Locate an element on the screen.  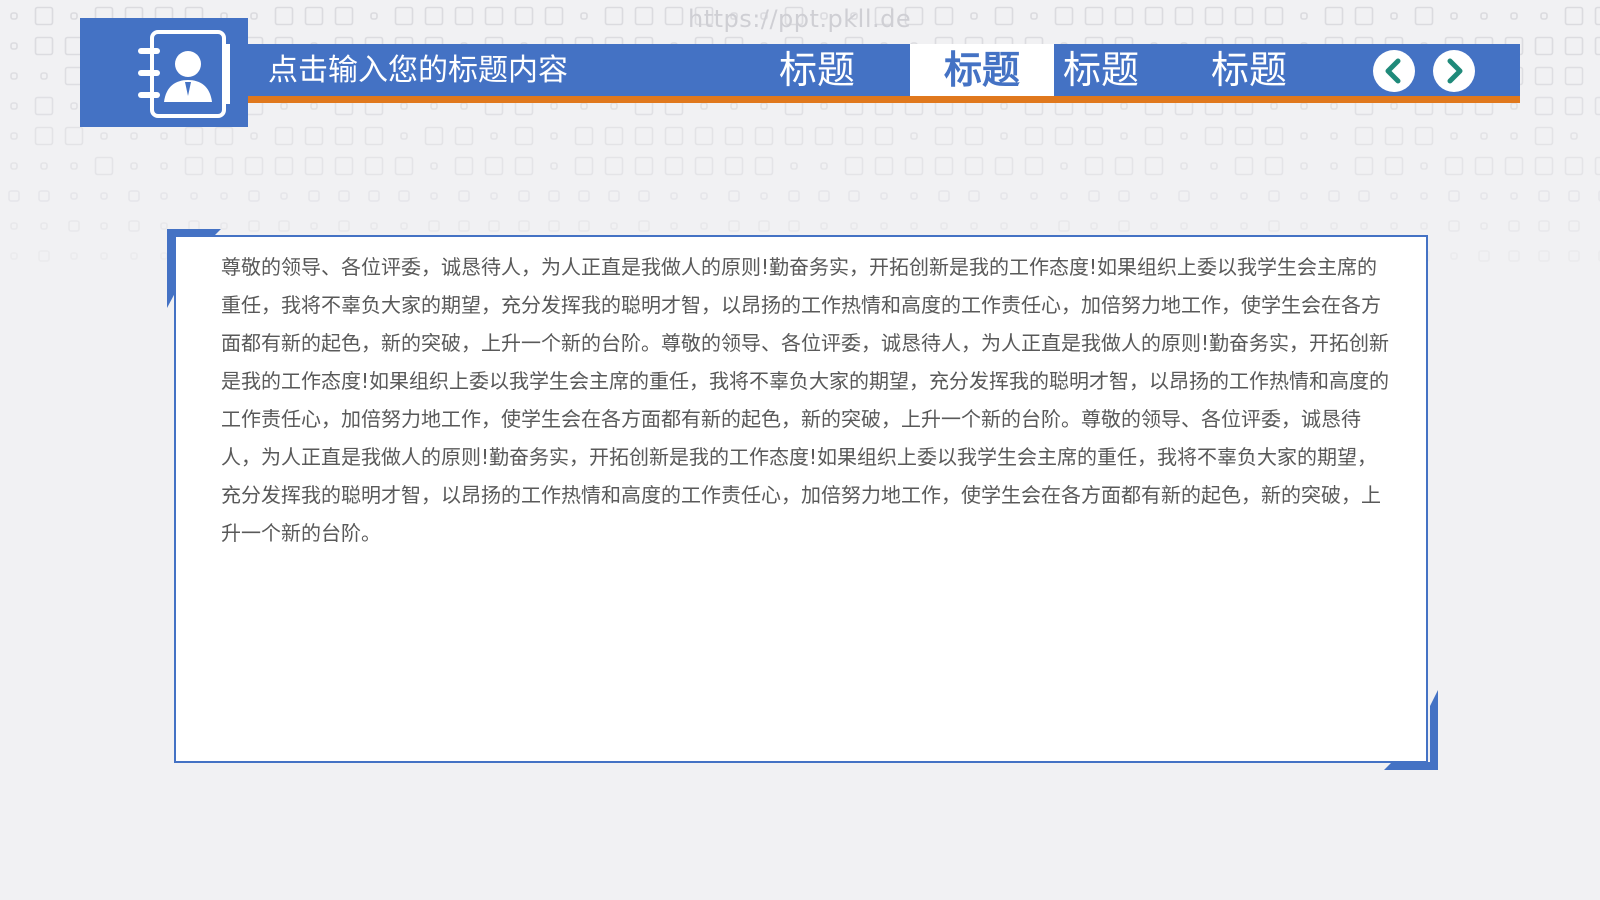
chevron-left-icon is located at coordinates (1393, 71).